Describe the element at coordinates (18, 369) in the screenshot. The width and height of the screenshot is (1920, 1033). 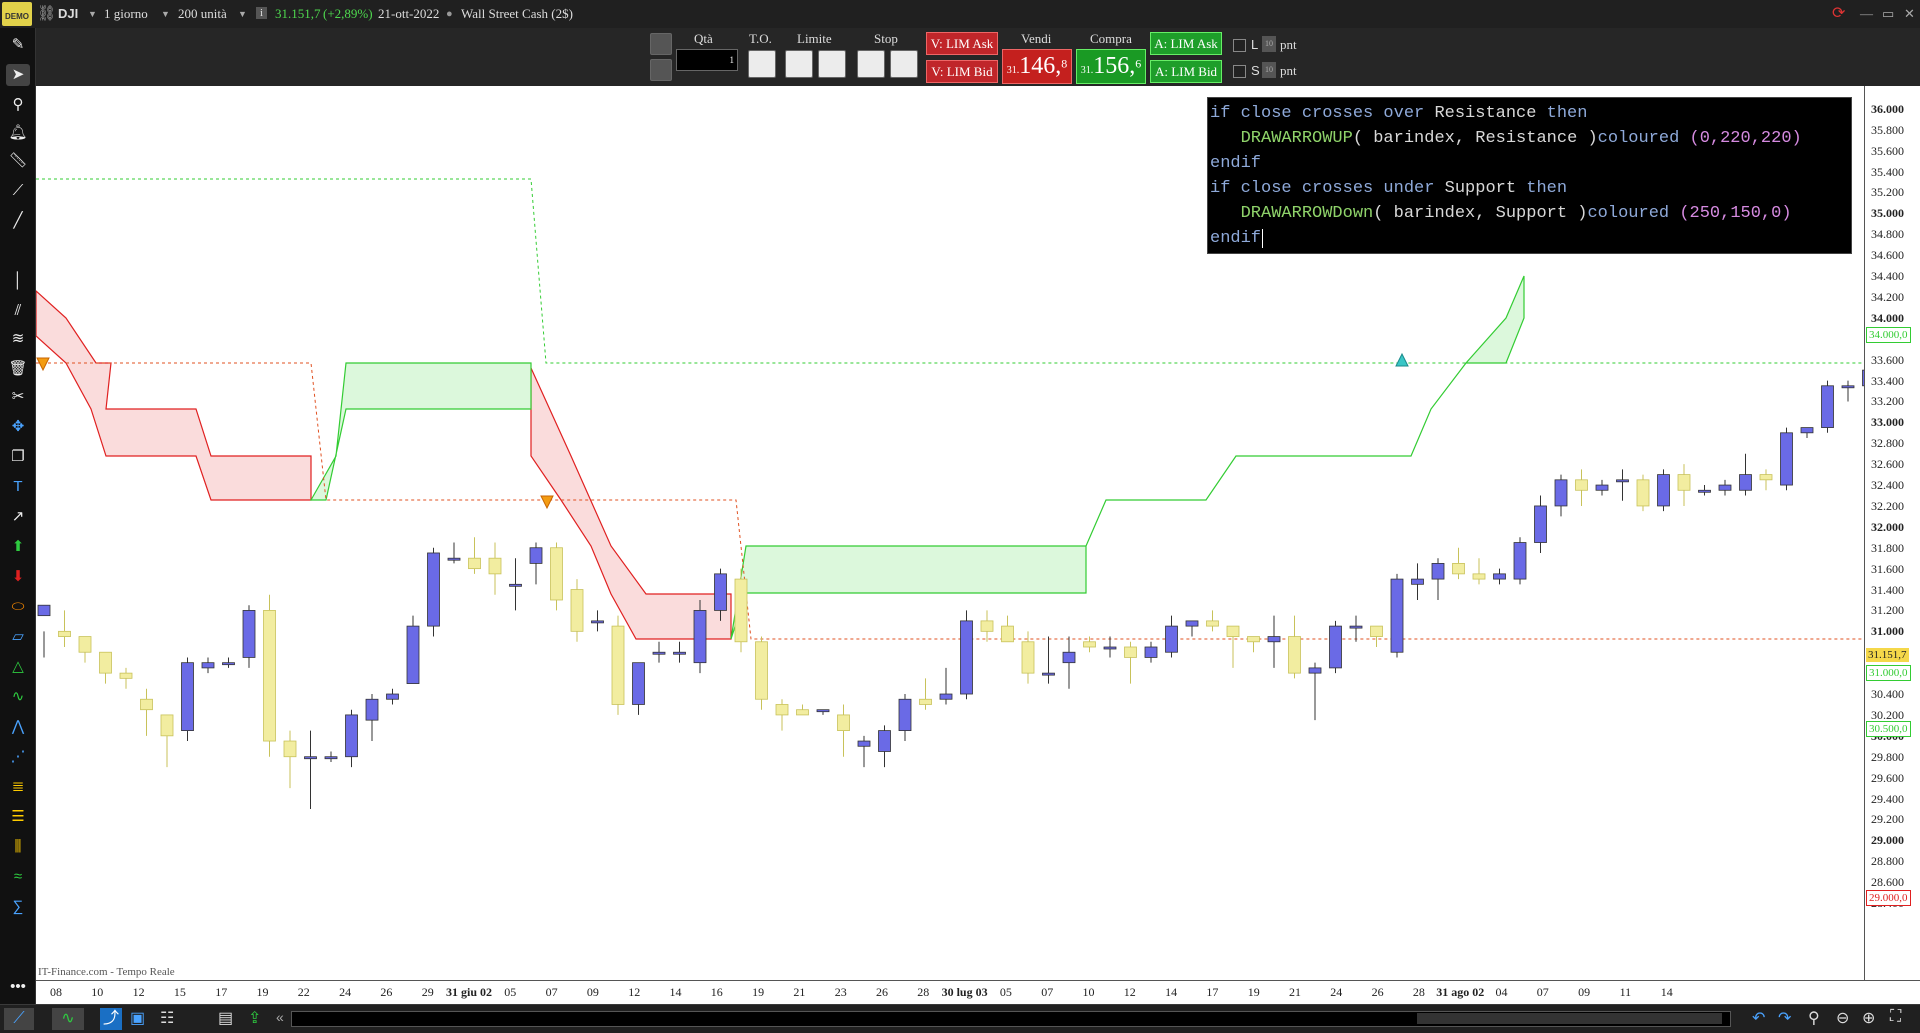
I see `trash-icon: 🗑︎` at that location.